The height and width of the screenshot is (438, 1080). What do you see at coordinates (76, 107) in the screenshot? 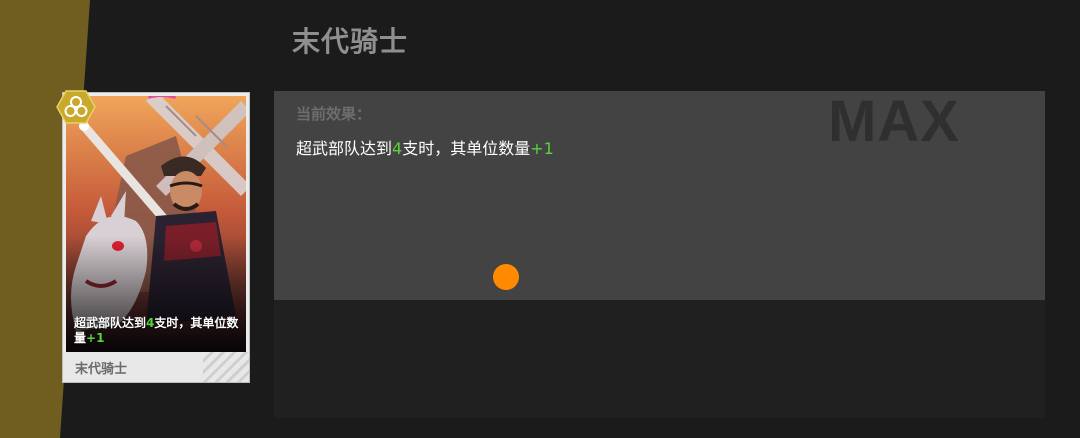
I see `triple-circle-icon` at bounding box center [76, 107].